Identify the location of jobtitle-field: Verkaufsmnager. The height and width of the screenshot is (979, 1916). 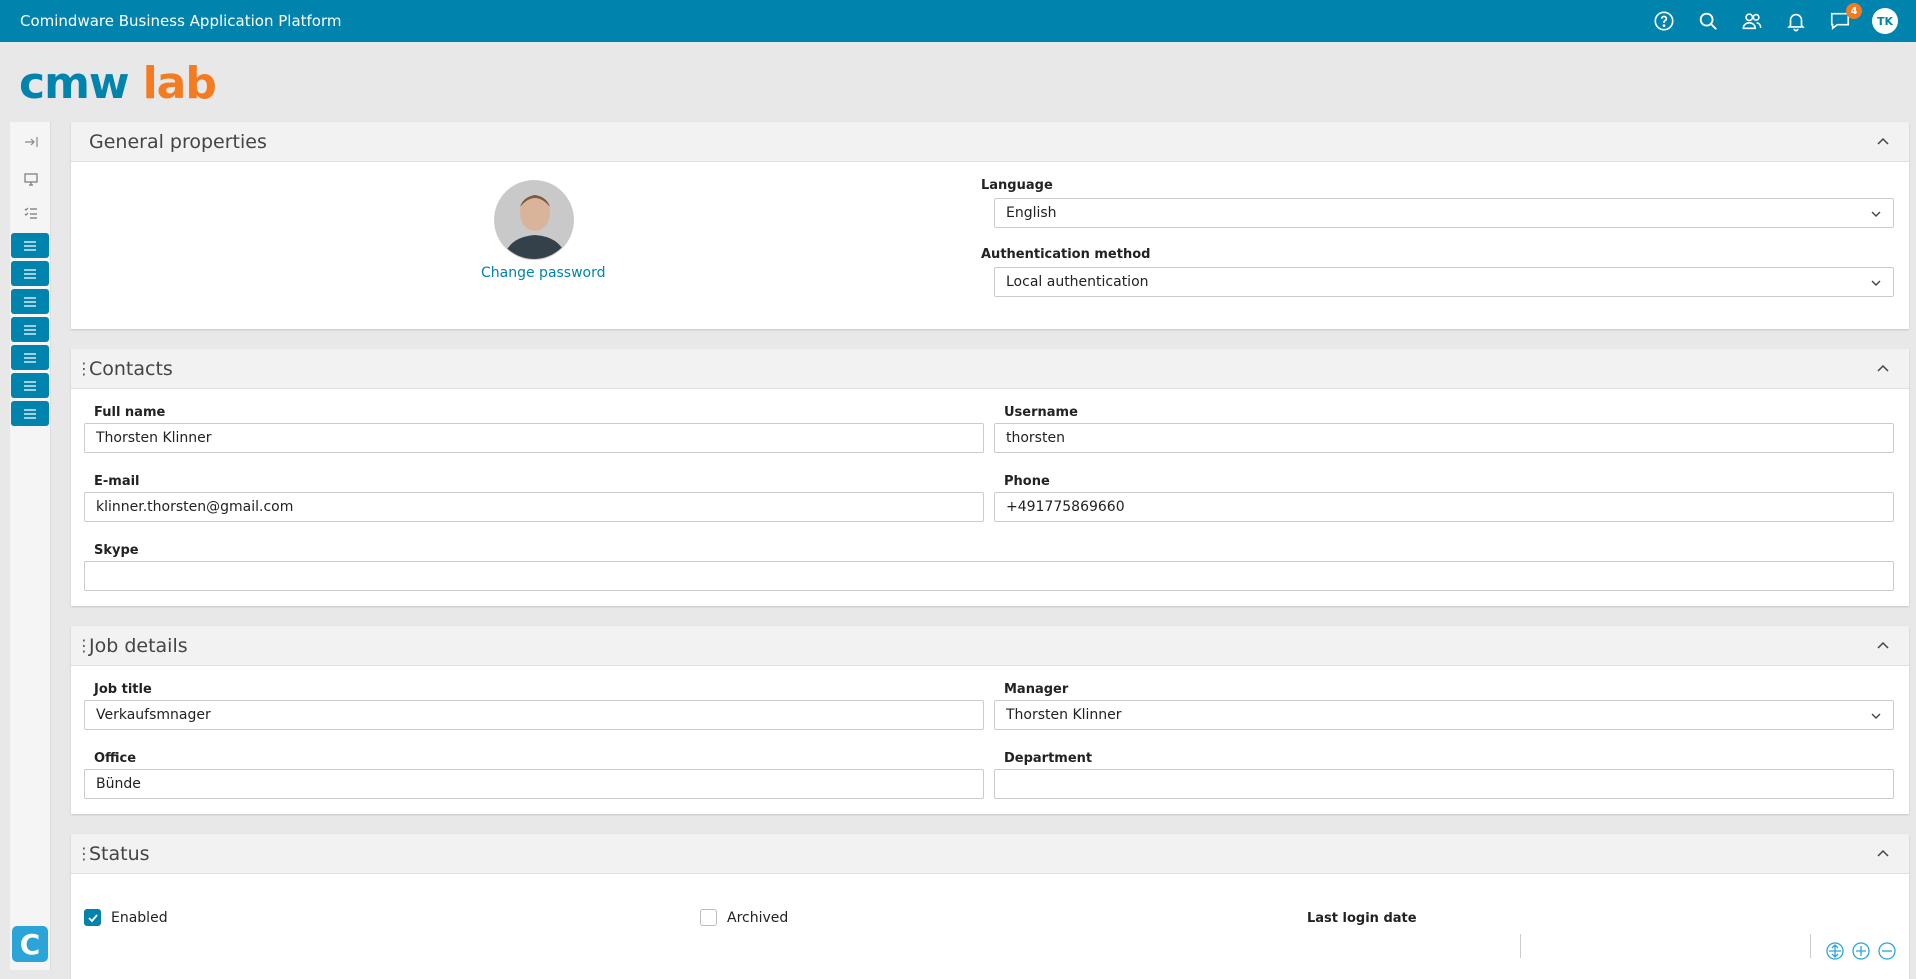
(534, 715).